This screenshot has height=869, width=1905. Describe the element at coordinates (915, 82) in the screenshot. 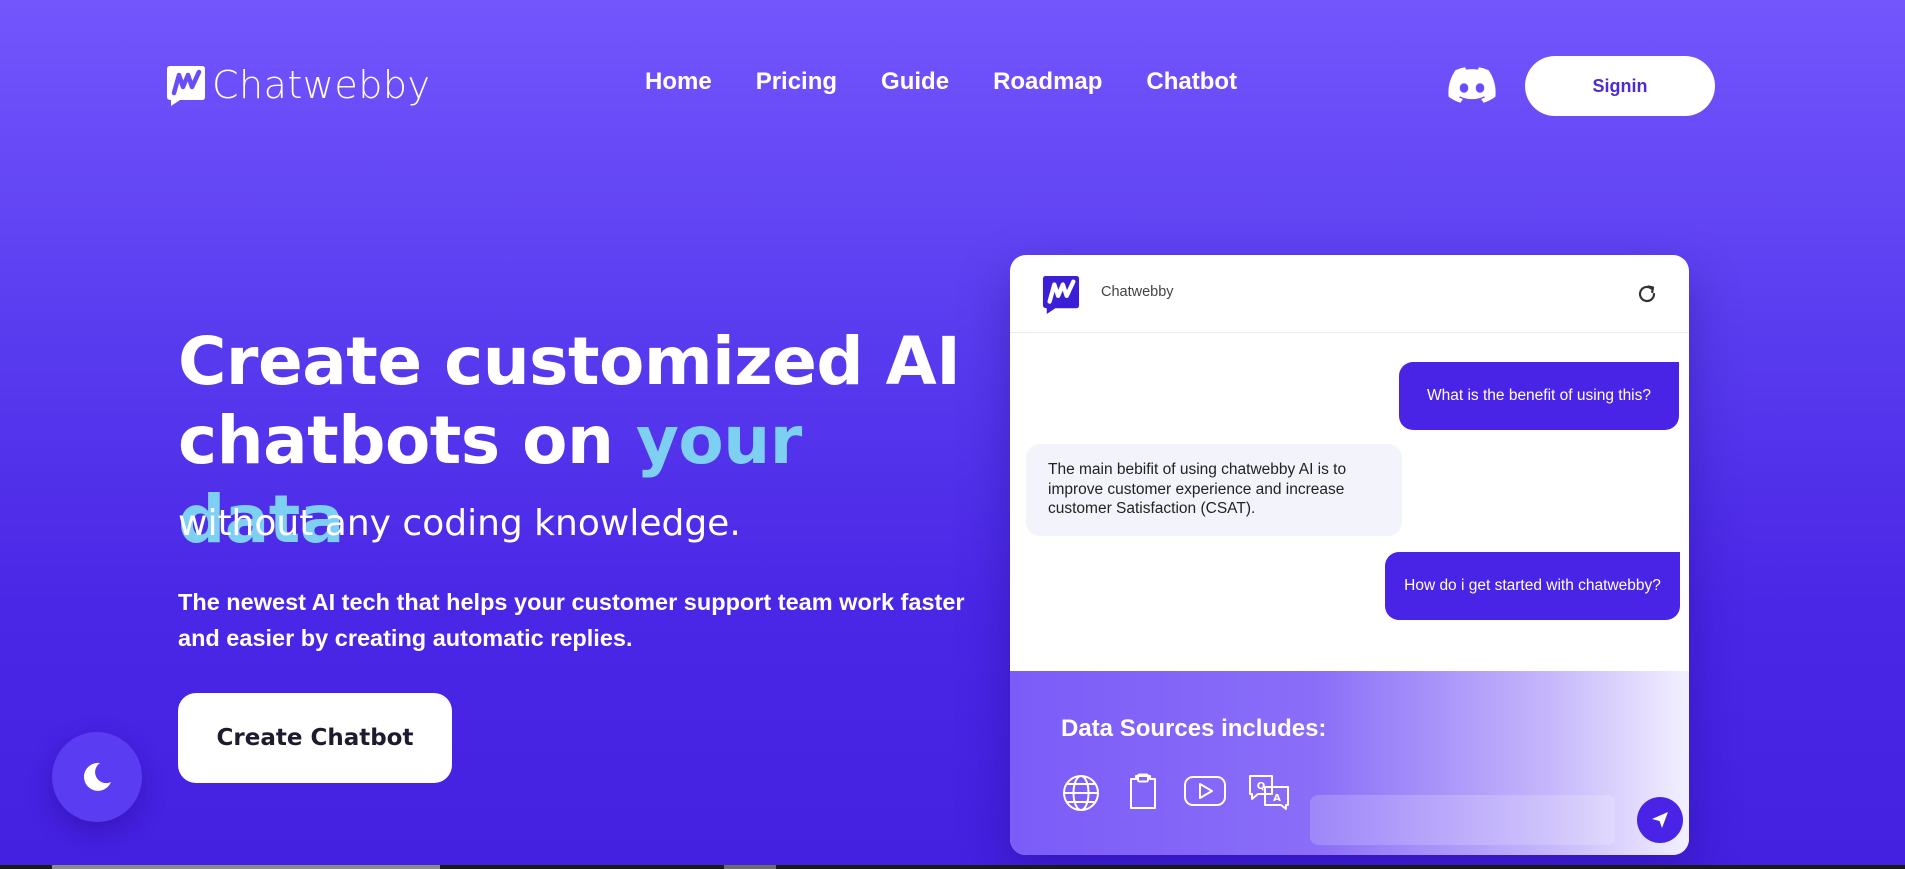

I see `nav-guide: Guide` at that location.